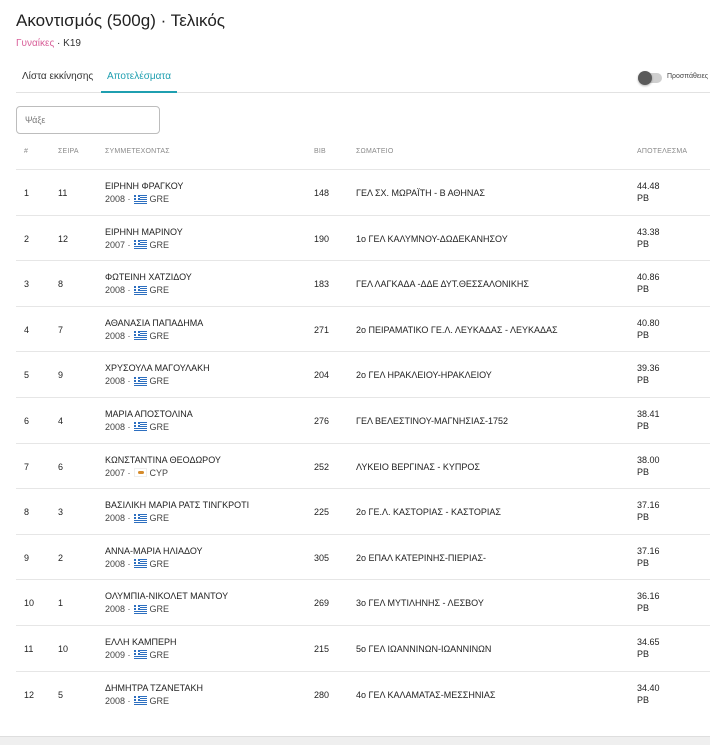 The height and width of the screenshot is (745, 710). What do you see at coordinates (163, 460) in the screenshot?
I see `athlete-name: ΚΩΝΣΤΑΝΤΙΝΑ ΘΕΟΔΩΡΟΥ` at bounding box center [163, 460].